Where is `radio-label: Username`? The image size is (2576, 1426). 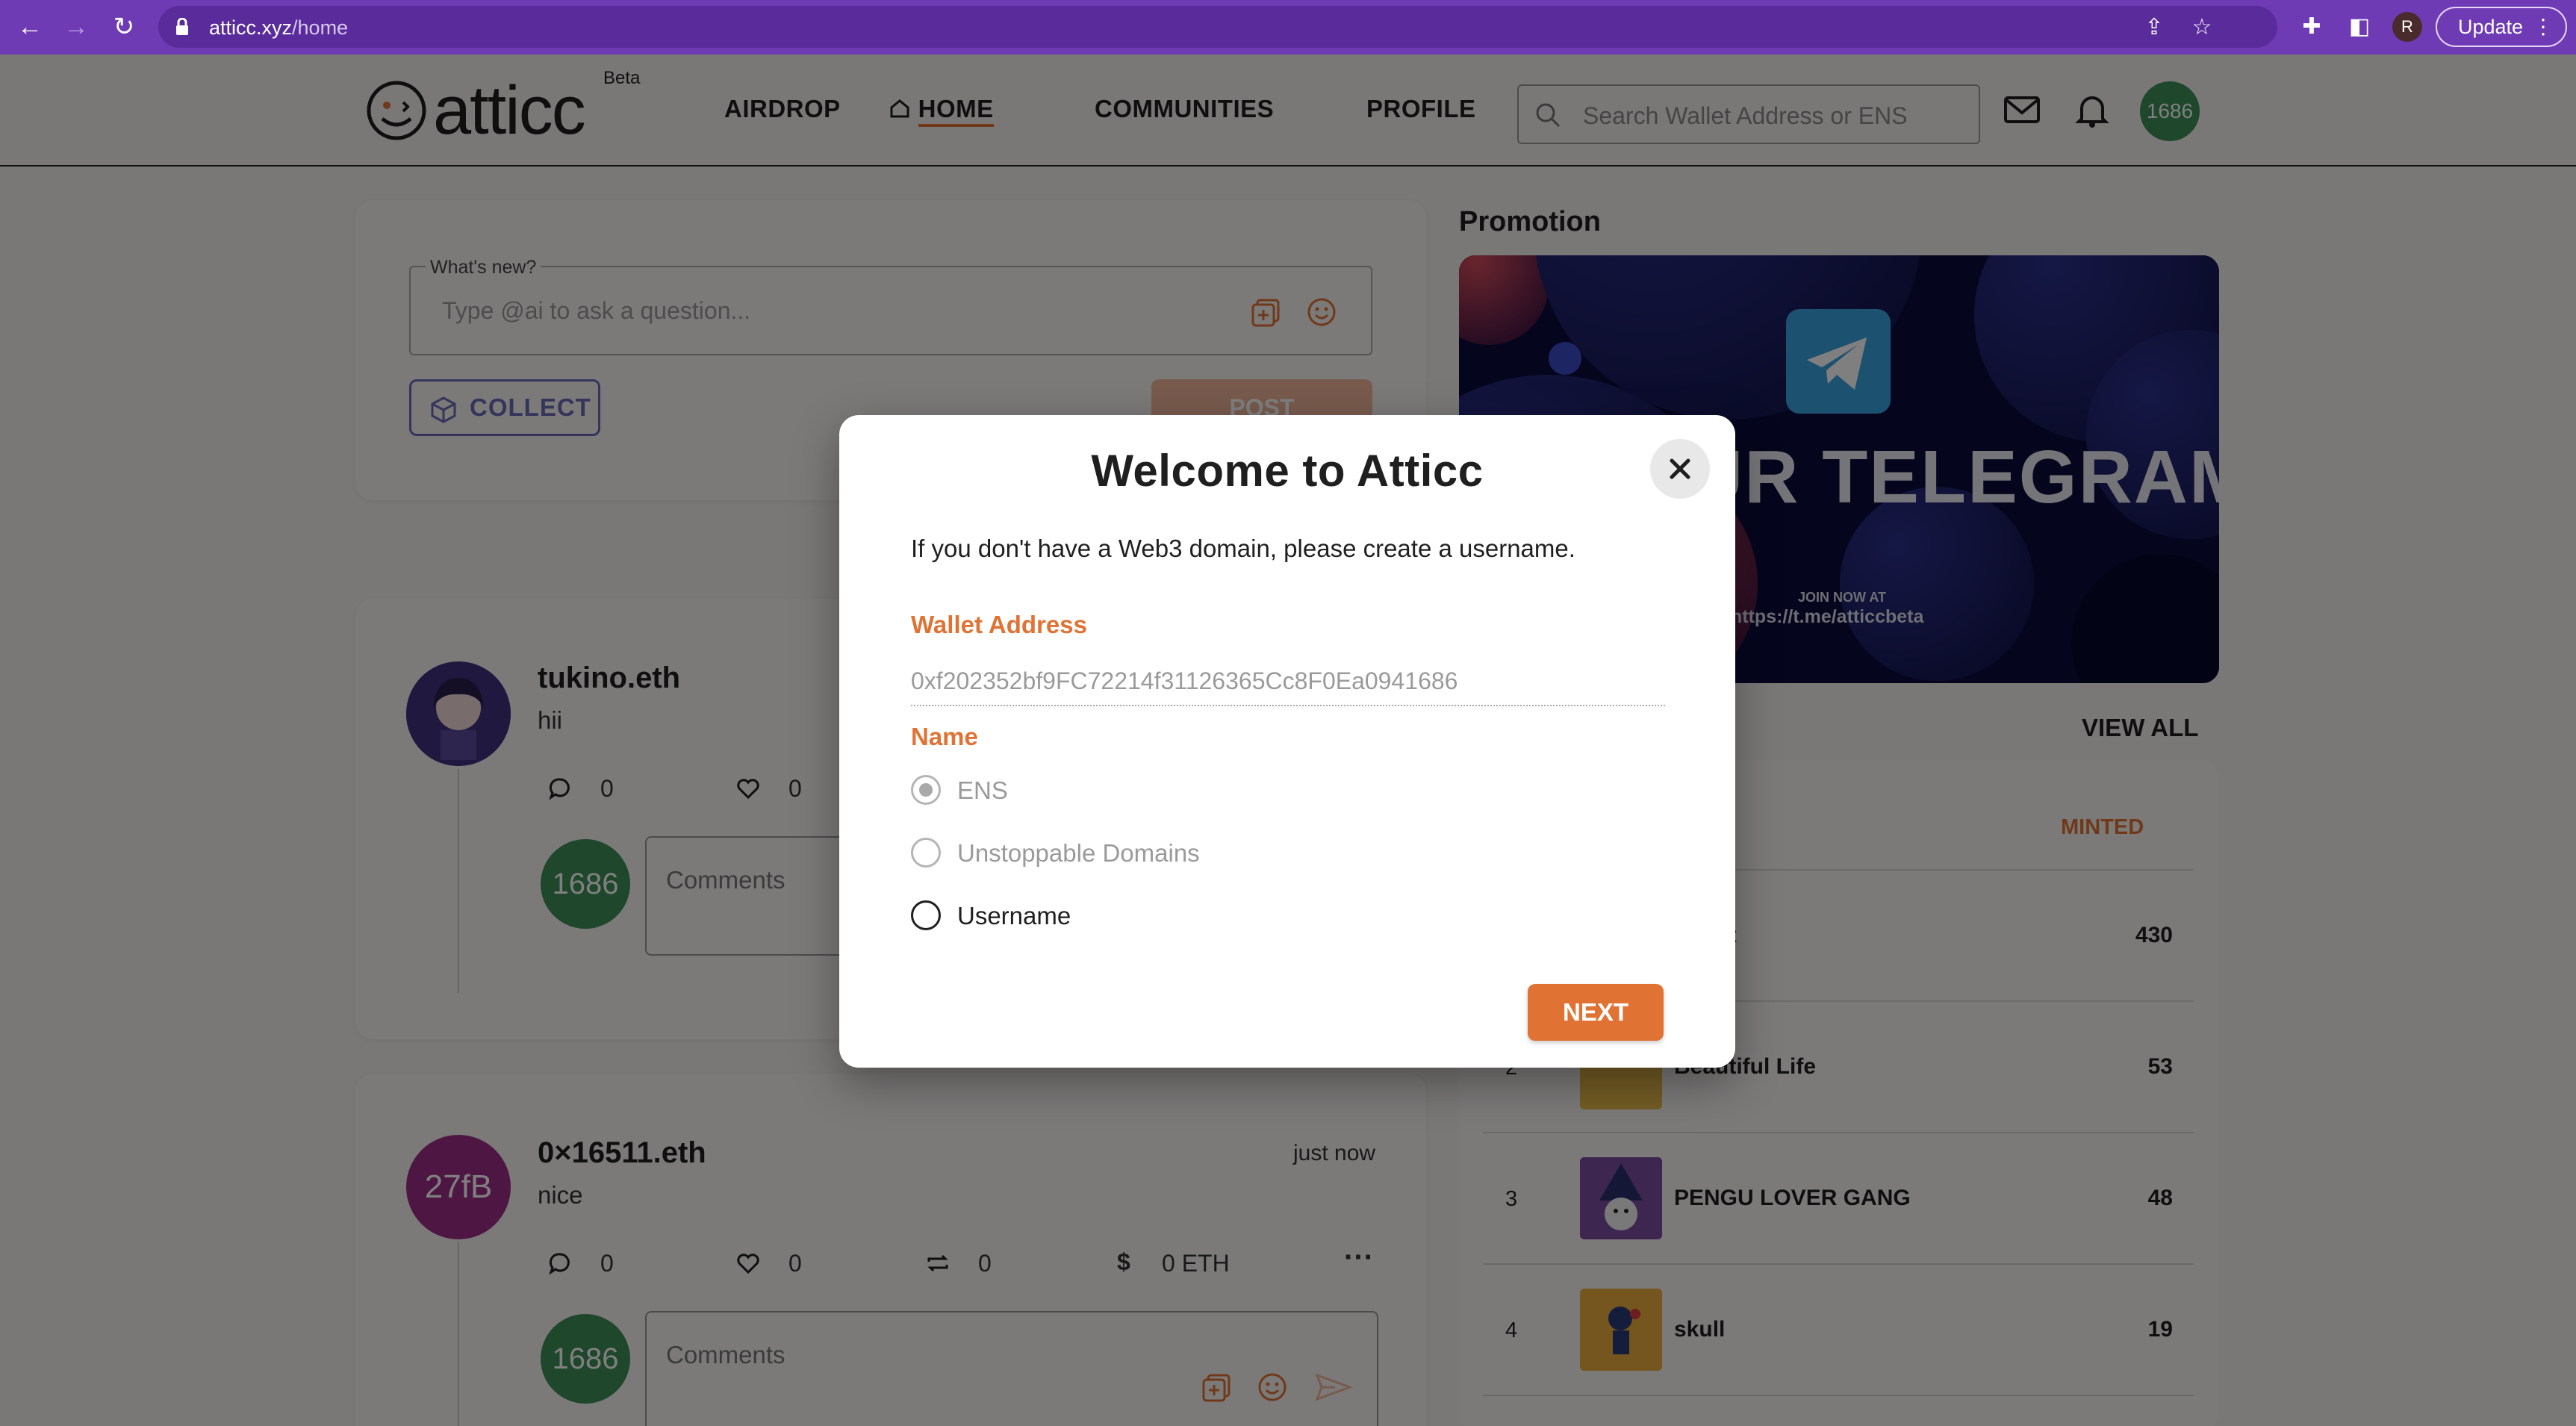
radio-label: Username is located at coordinates (1014, 916).